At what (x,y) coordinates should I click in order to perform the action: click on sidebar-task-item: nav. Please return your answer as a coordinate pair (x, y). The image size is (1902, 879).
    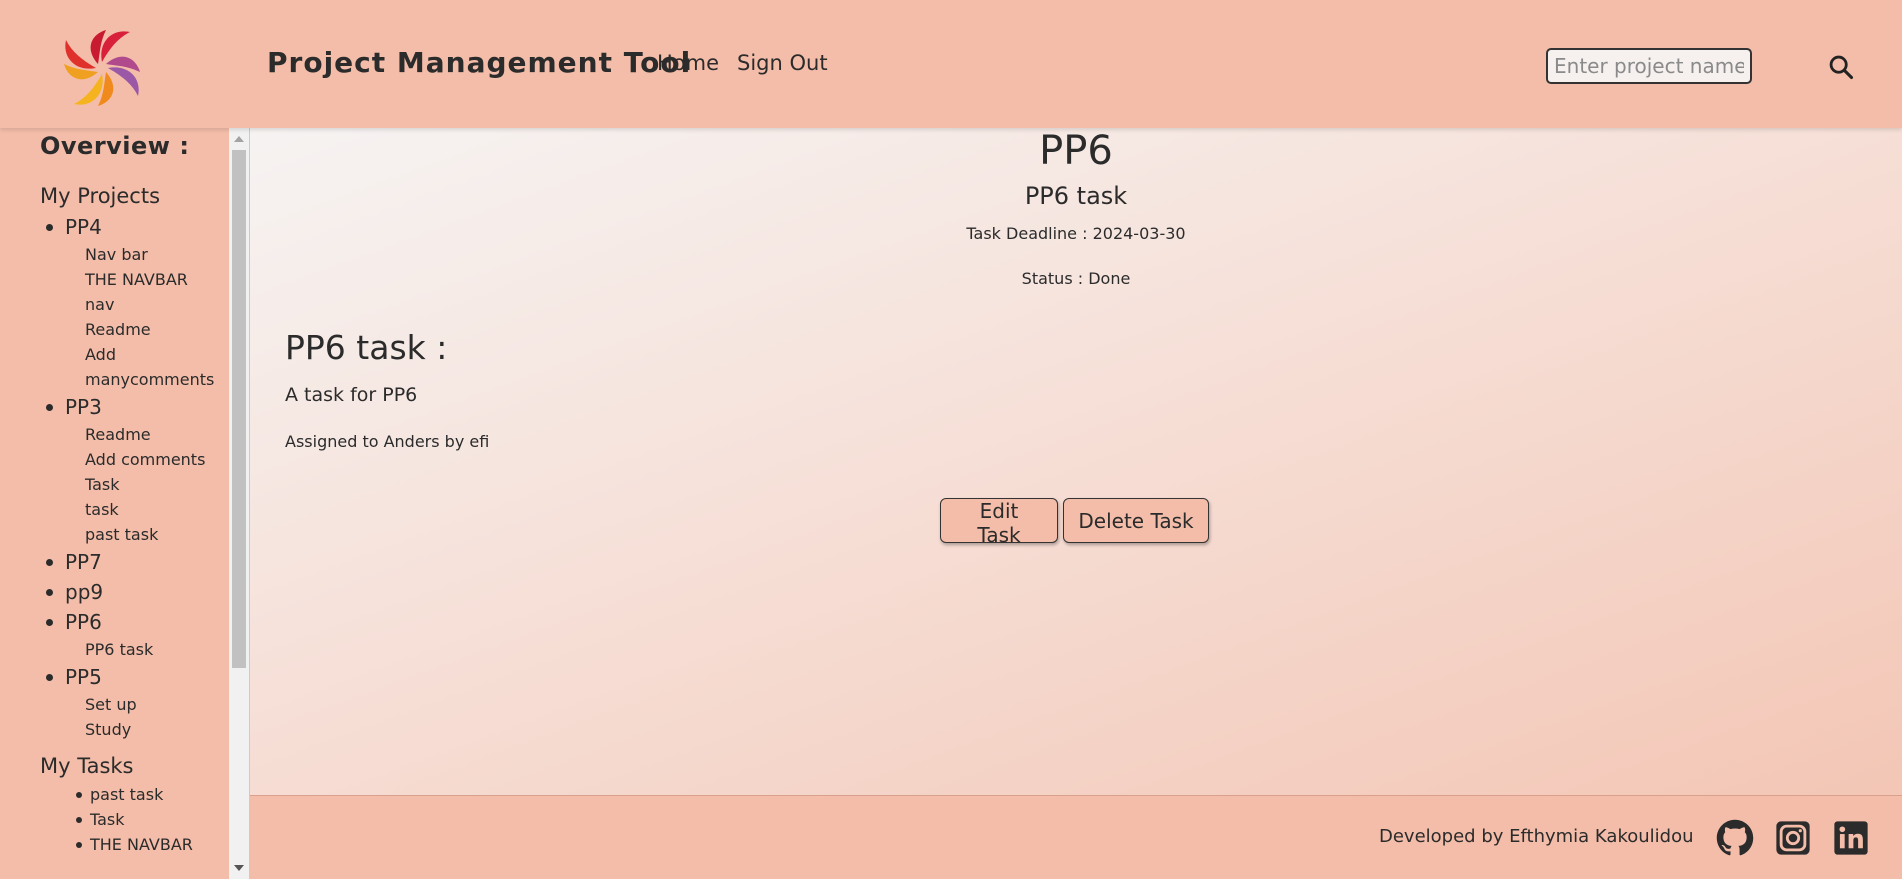
    Looking at the image, I should click on (156, 304).